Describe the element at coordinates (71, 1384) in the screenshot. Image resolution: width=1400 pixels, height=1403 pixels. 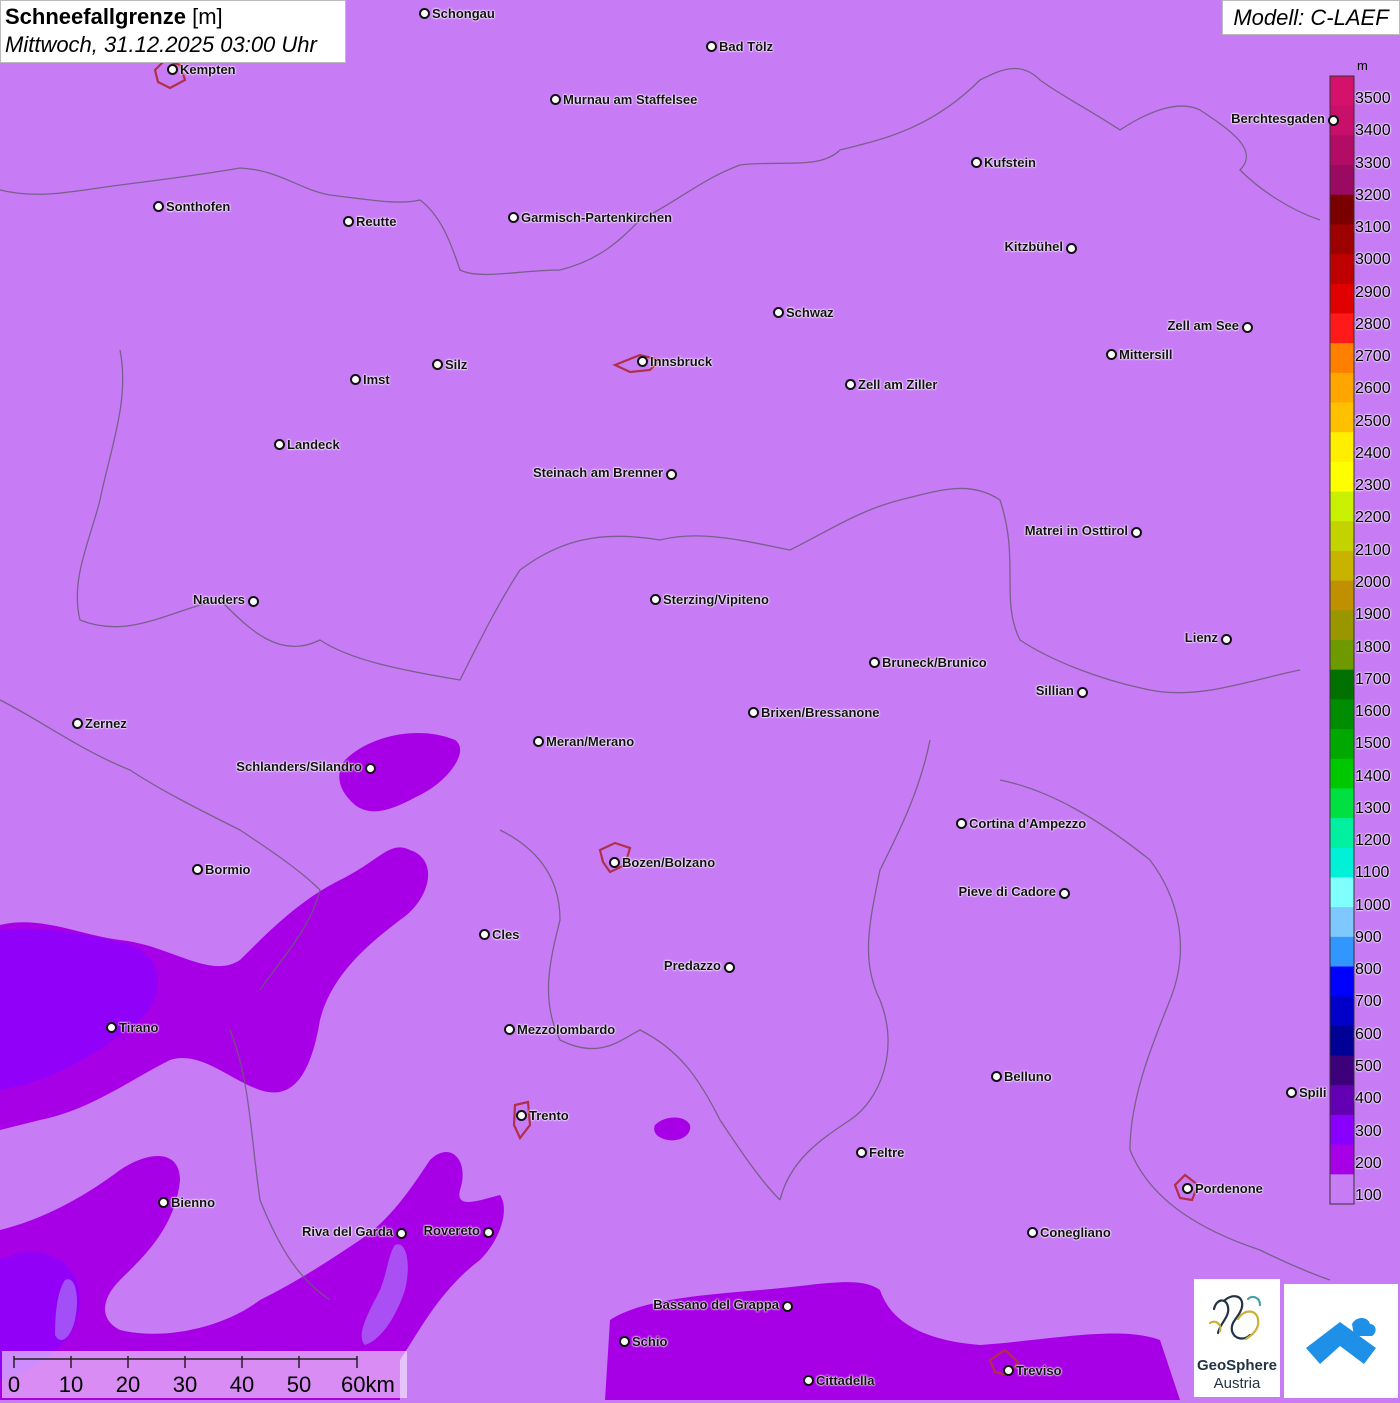
I see `scale-label: 10` at that location.